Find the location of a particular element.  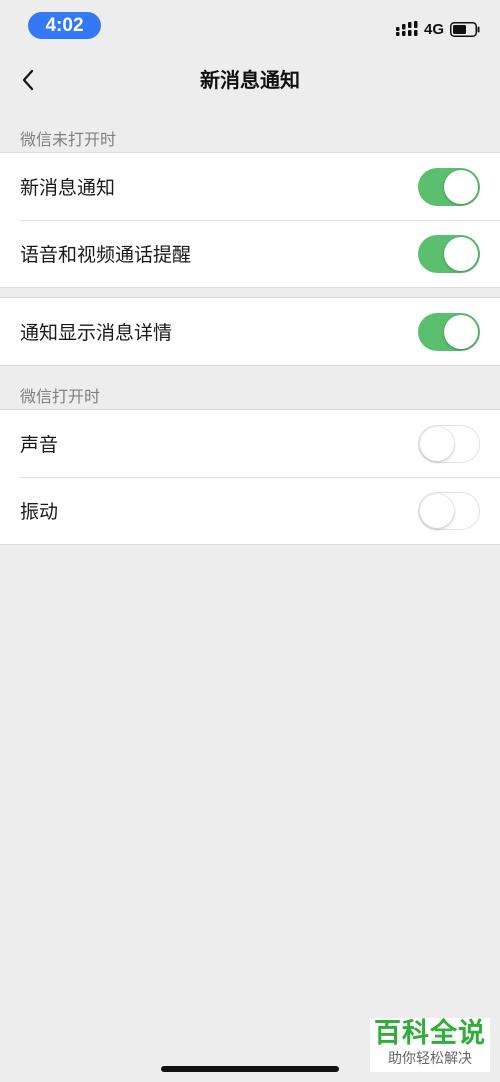

status-time: 4:02 is located at coordinates (64, 25).